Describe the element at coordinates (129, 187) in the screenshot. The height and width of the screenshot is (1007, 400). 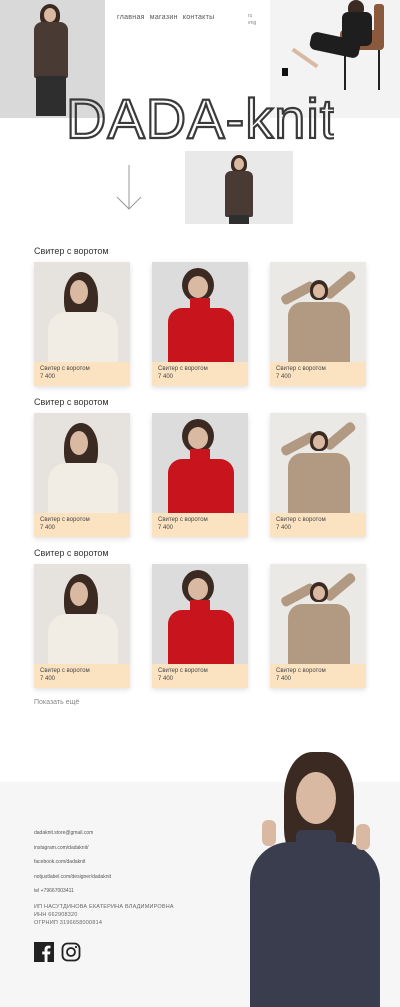
I see `arrow-down-icon` at that location.